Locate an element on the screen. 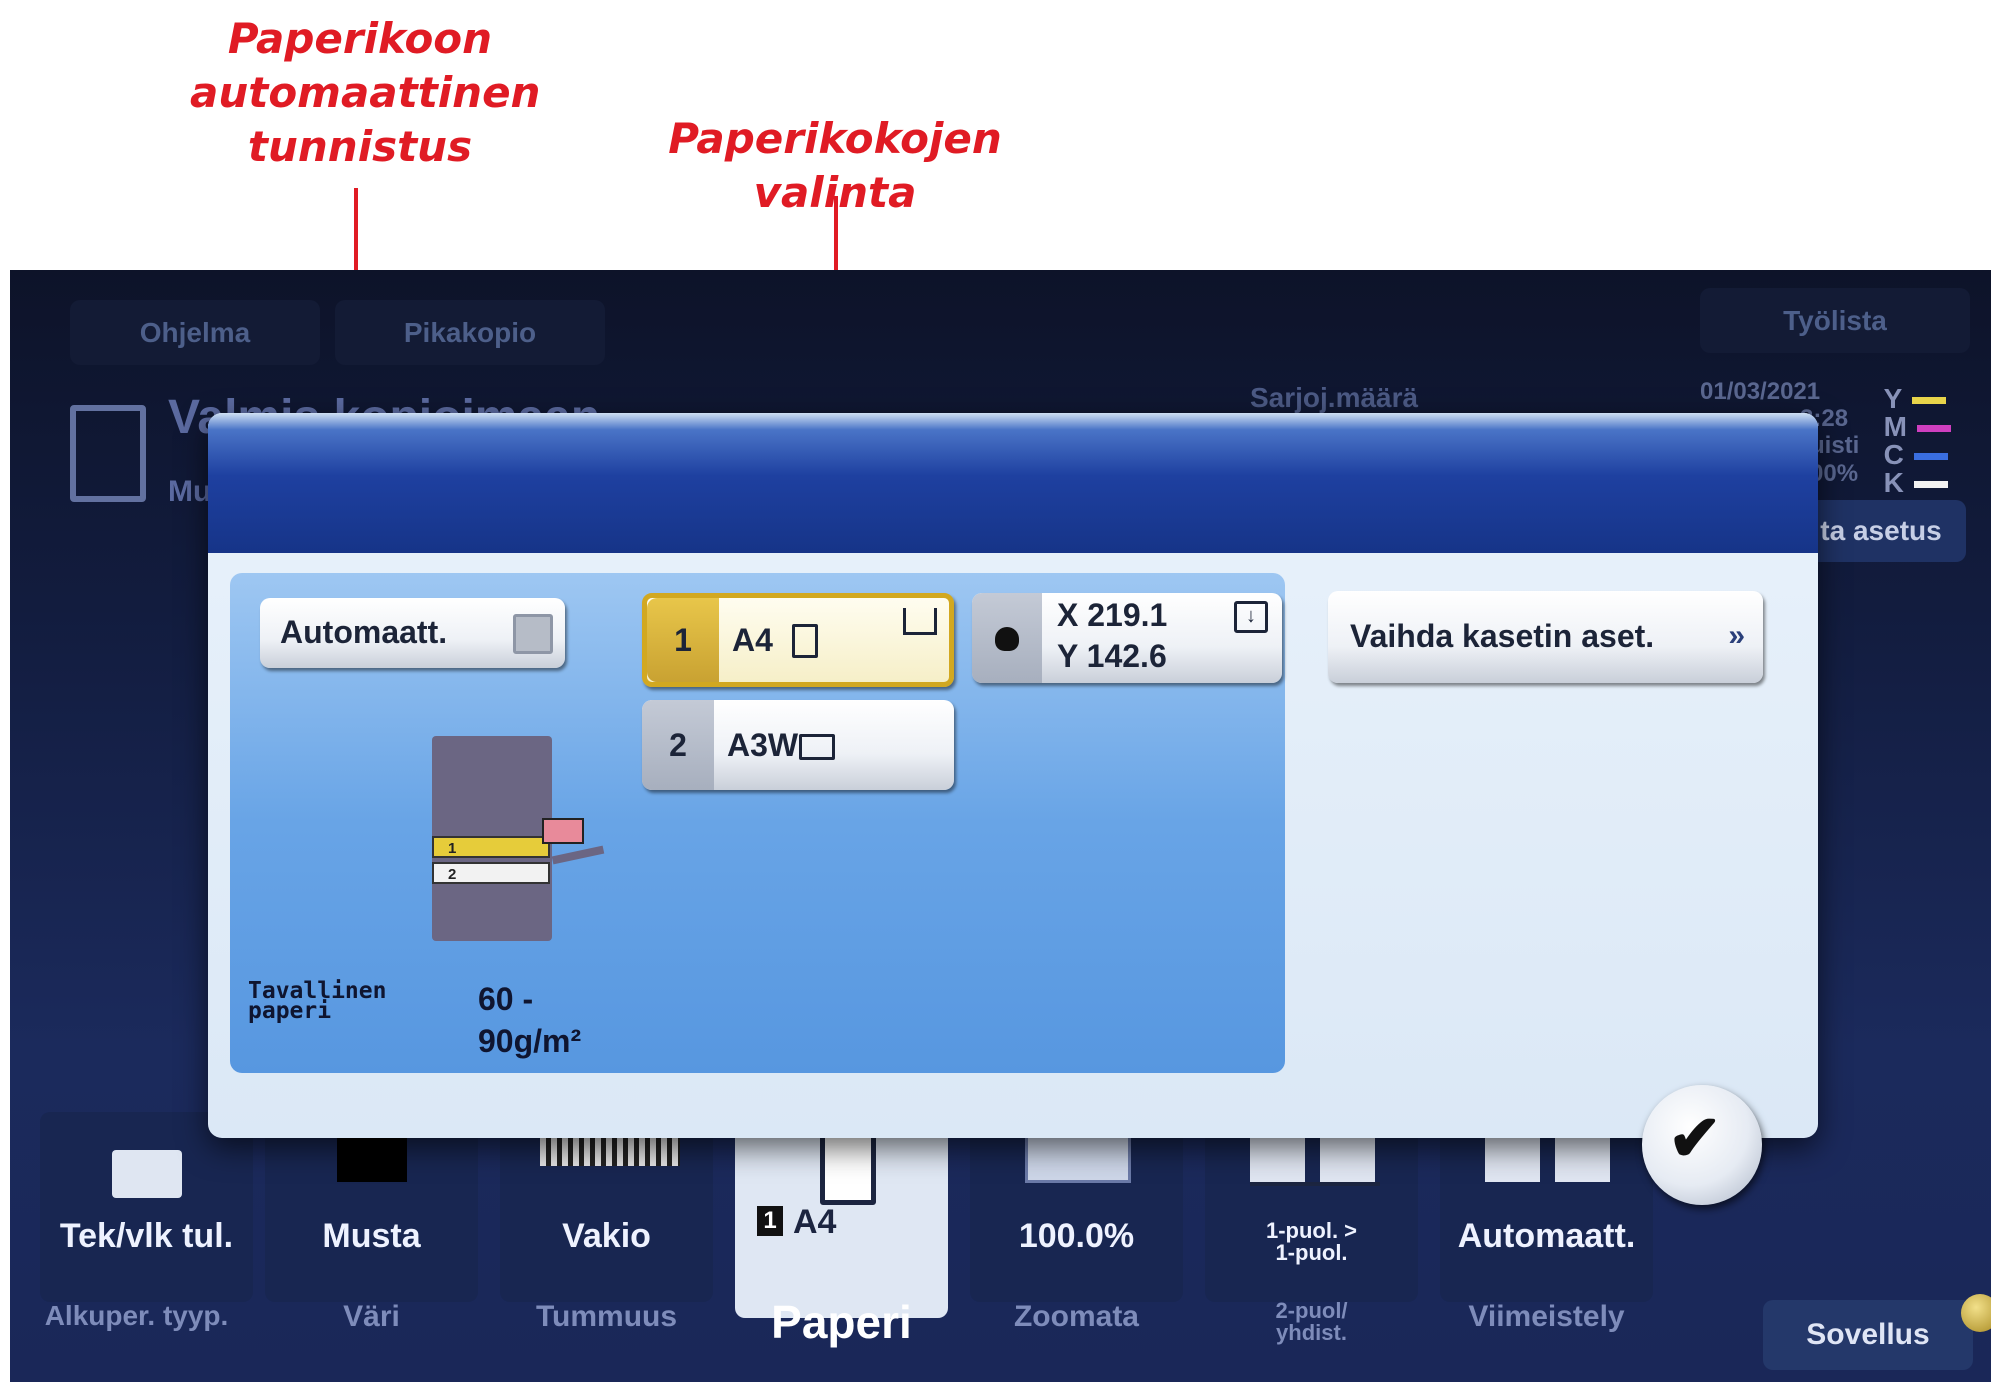 Image resolution: width=1991 pixels, height=1382 pixels. book-icon is located at coordinates (147, 1174).